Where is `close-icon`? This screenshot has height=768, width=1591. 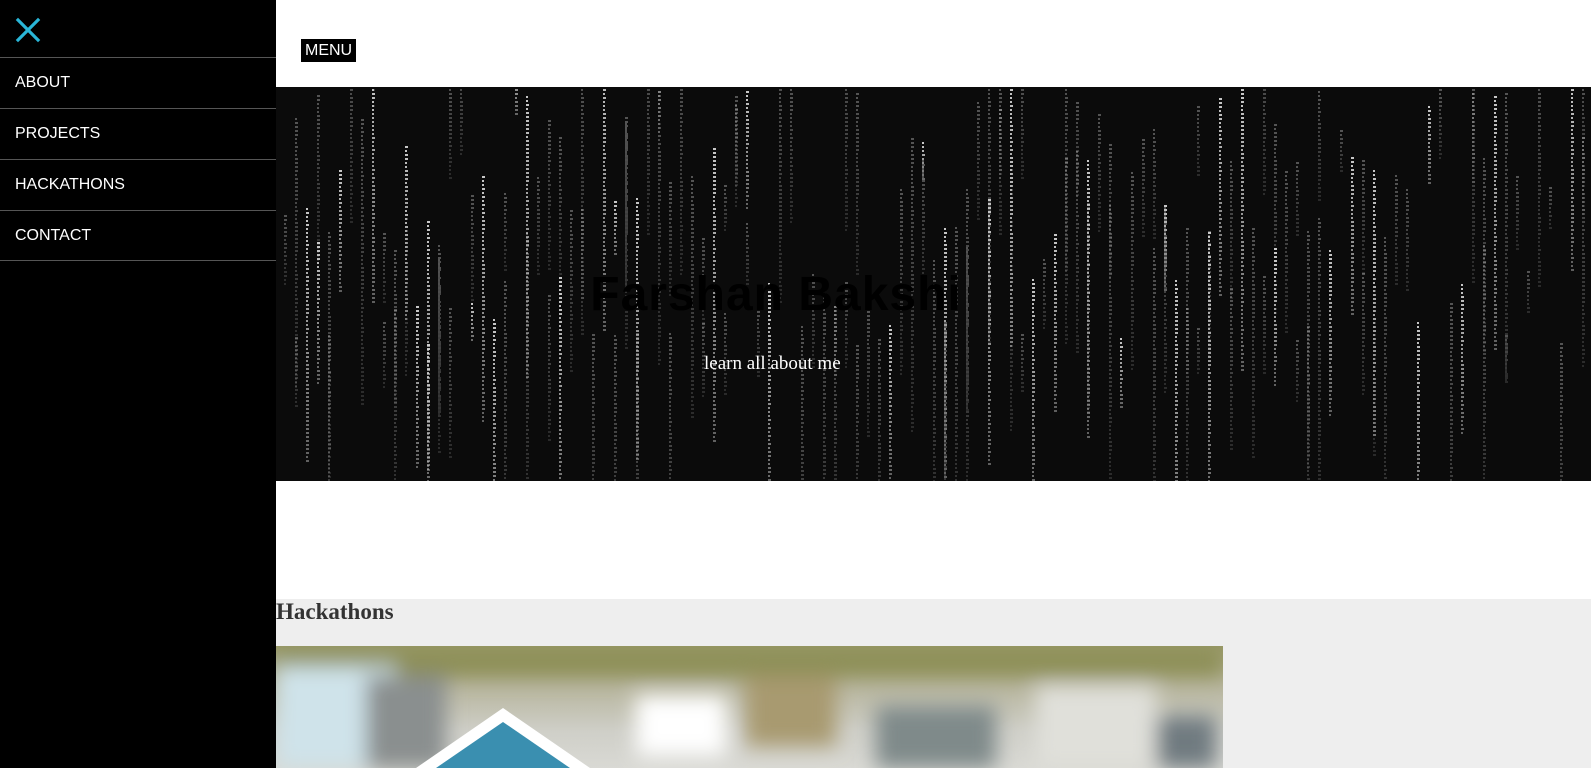
close-icon is located at coordinates (28, 30).